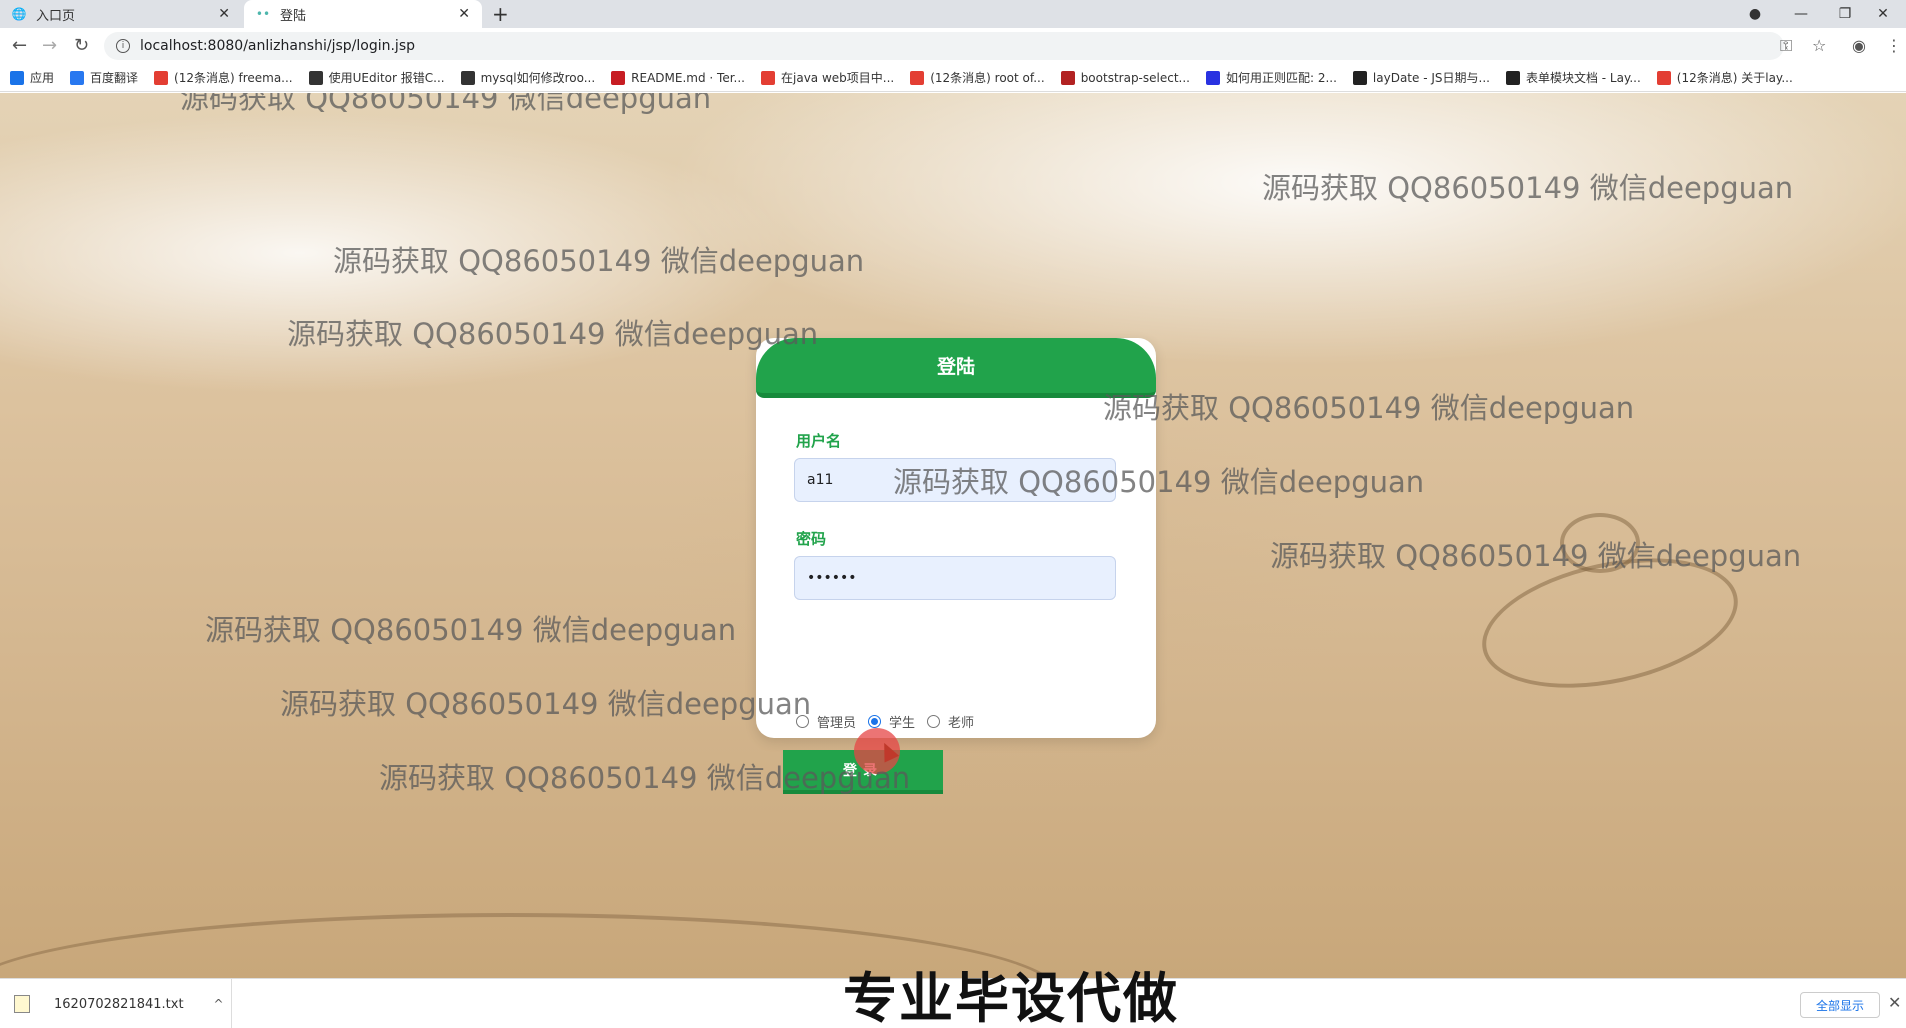 The width and height of the screenshot is (1906, 1028). What do you see at coordinates (955, 578) in the screenshot?
I see `password-input` at bounding box center [955, 578].